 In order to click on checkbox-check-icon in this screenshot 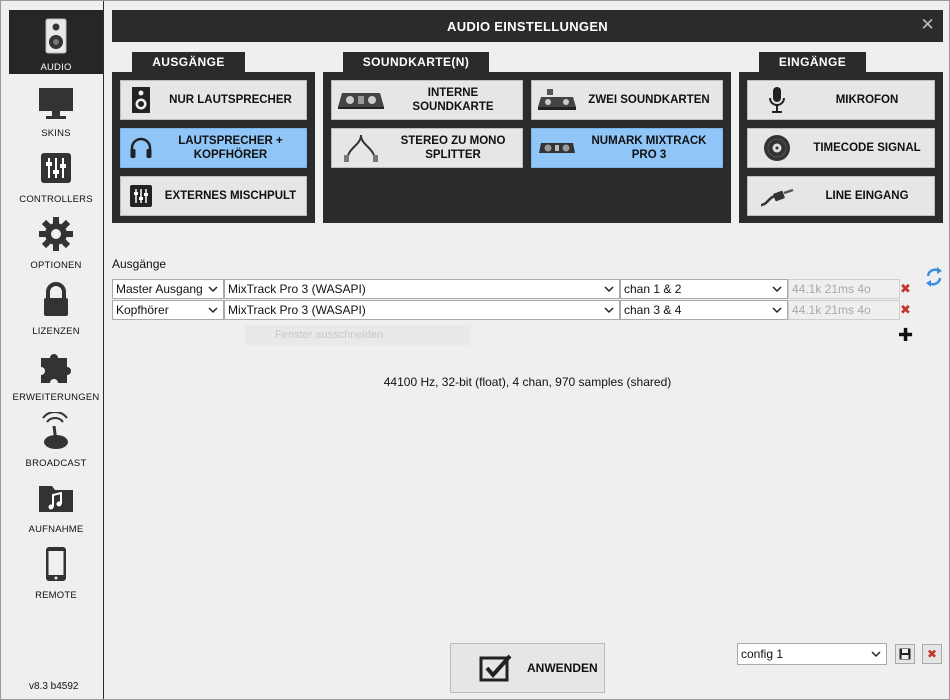, I will do `click(495, 668)`.